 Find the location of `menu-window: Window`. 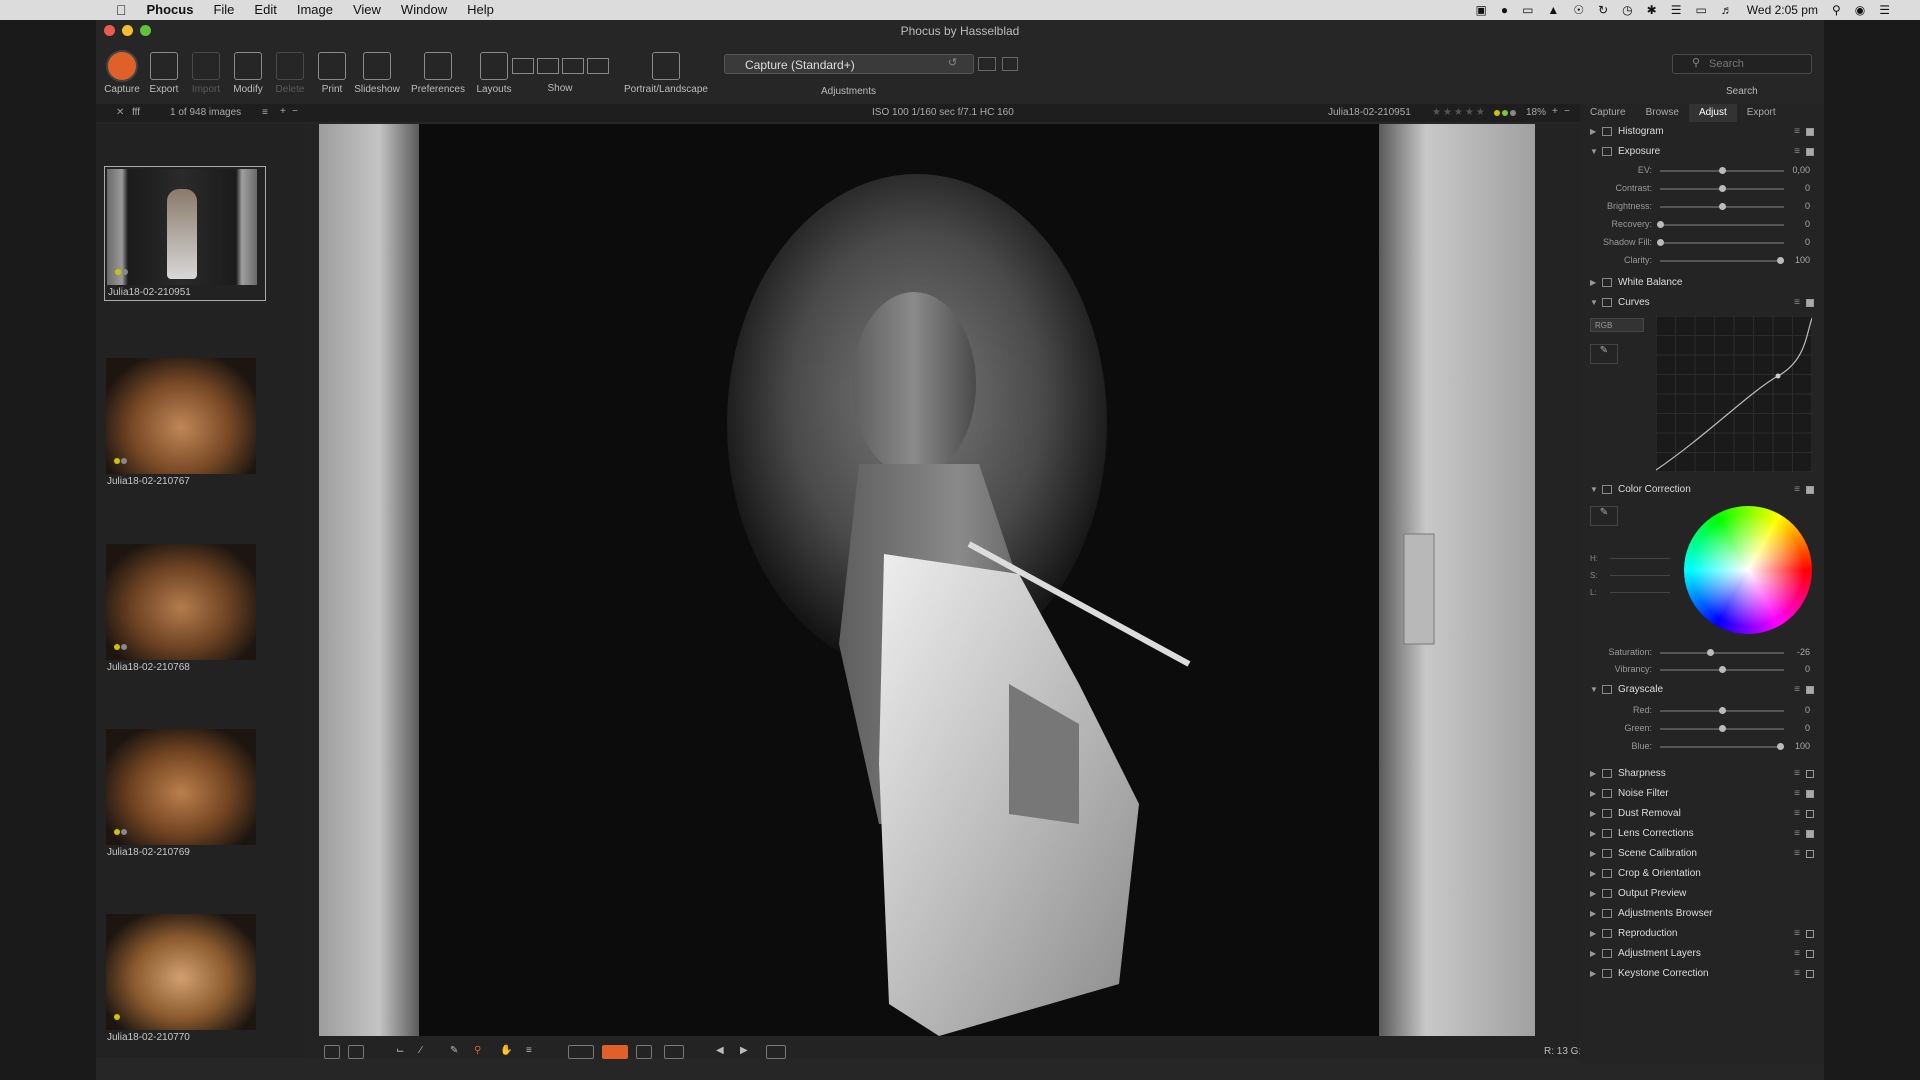

menu-window: Window is located at coordinates (424, 10).